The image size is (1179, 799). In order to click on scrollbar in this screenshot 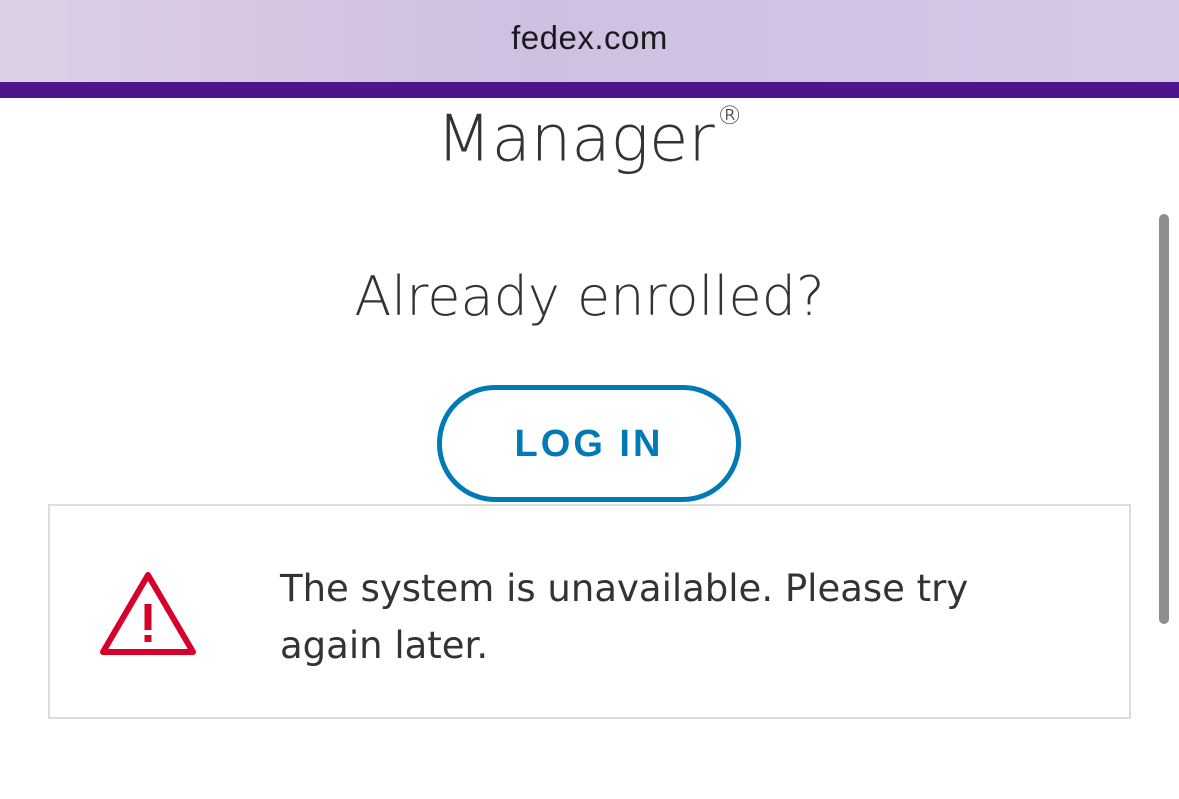, I will do `click(1164, 419)`.